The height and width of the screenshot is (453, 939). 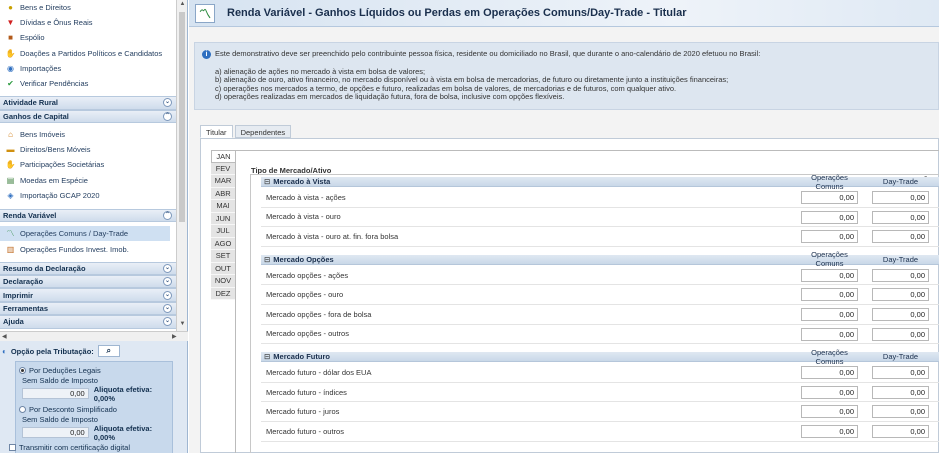 I want to click on tab-month-nov: NOV, so click(x=223, y=281).